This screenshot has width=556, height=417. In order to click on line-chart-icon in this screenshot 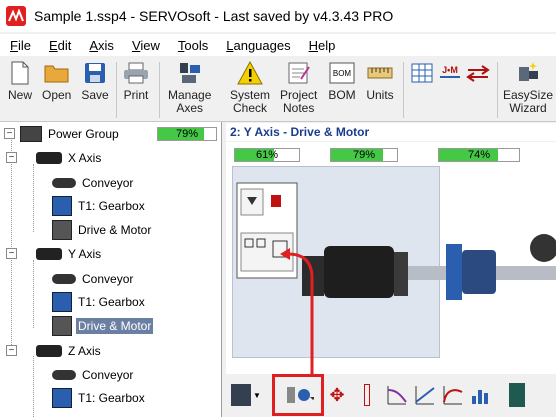, I will do `click(425, 395)`.